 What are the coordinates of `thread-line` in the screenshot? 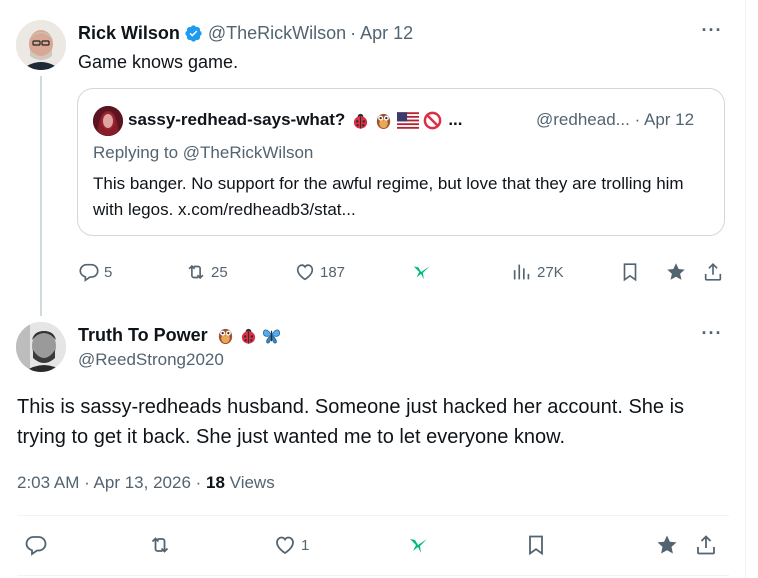 It's located at (41, 196).